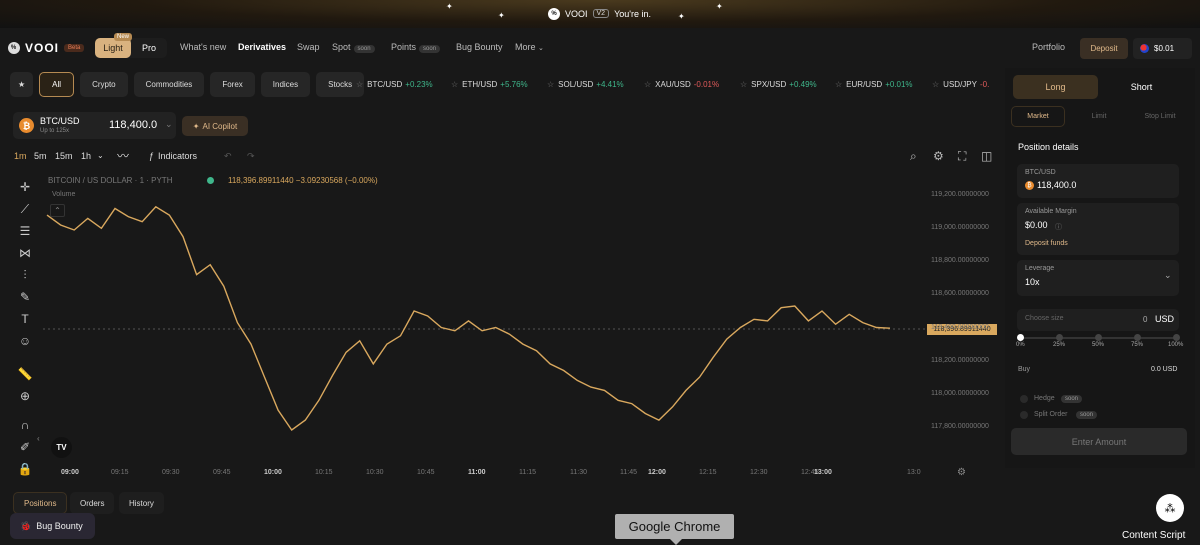  What do you see at coordinates (674, 529) in the screenshot?
I see `chrome-tooltip: Google Chrome` at bounding box center [674, 529].